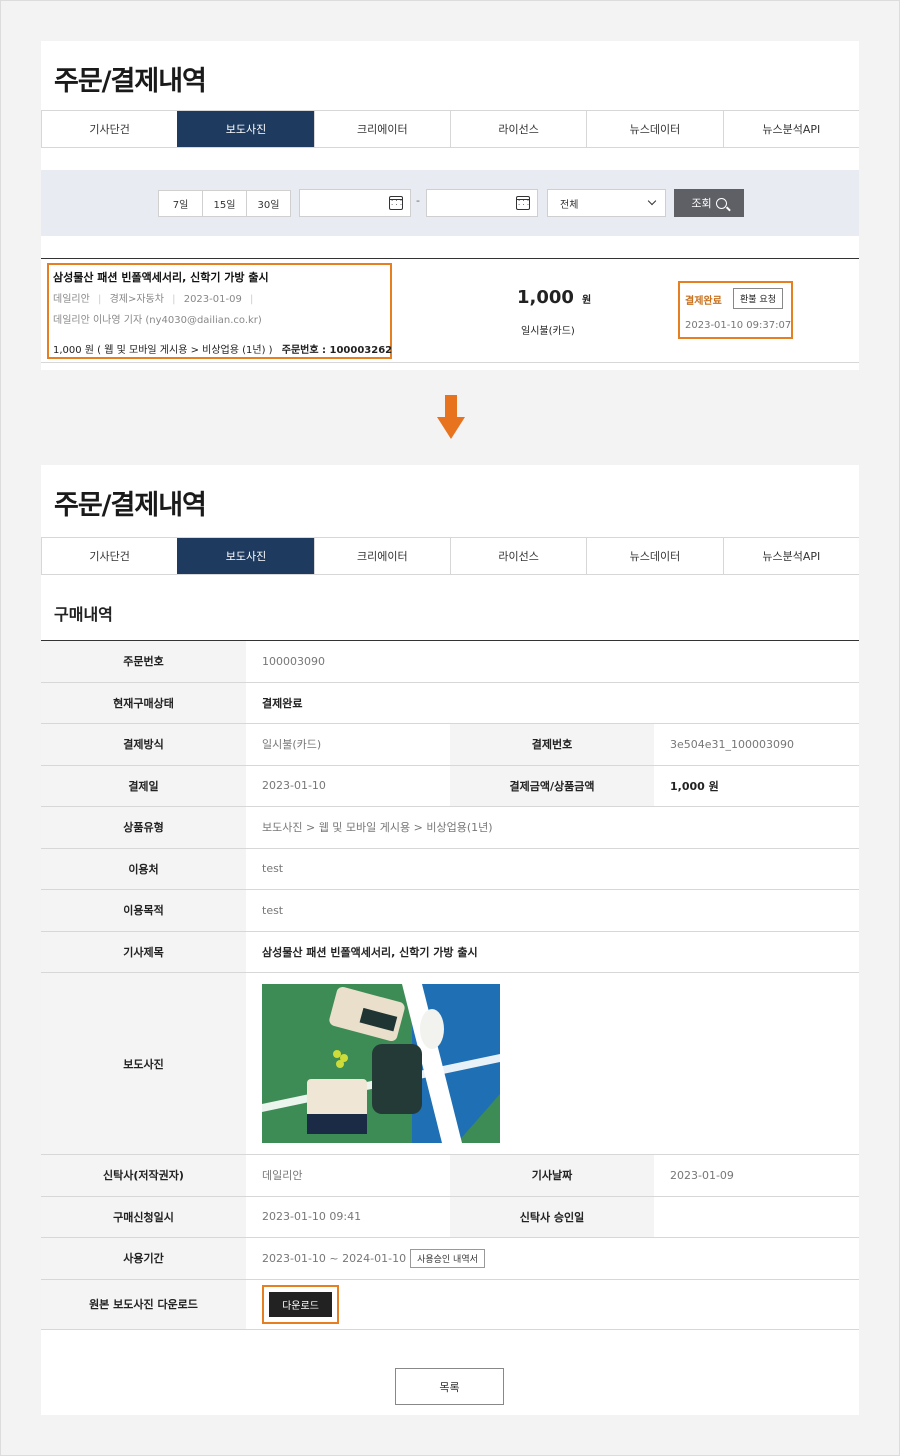 This screenshot has width=900, height=1456. I want to click on search-icon, so click(721, 203).